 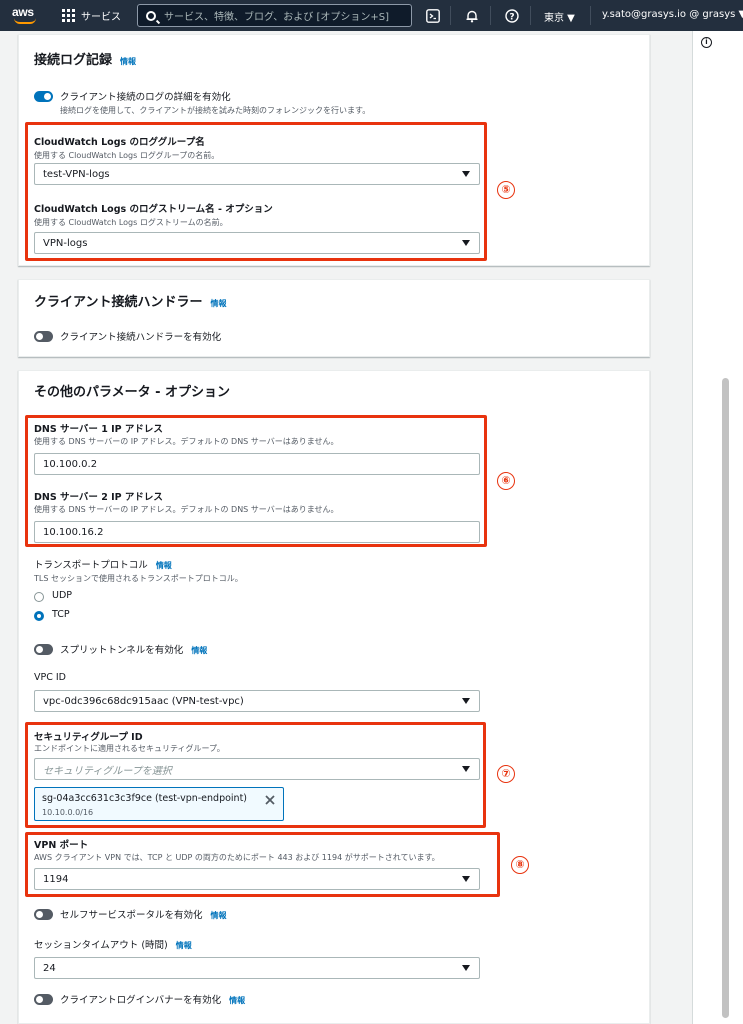 I want to click on section-title: 接続ログ記録, so click(x=73, y=60).